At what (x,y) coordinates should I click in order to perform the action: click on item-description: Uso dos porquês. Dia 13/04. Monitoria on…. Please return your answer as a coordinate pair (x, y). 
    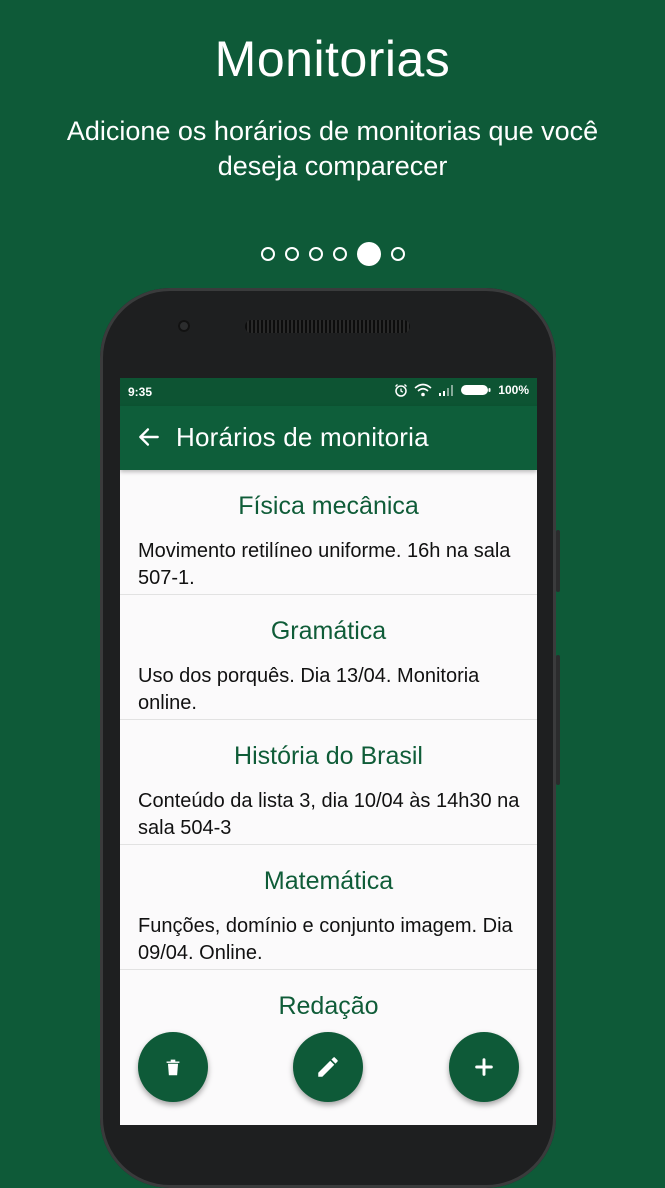
    Looking at the image, I should click on (309, 689).